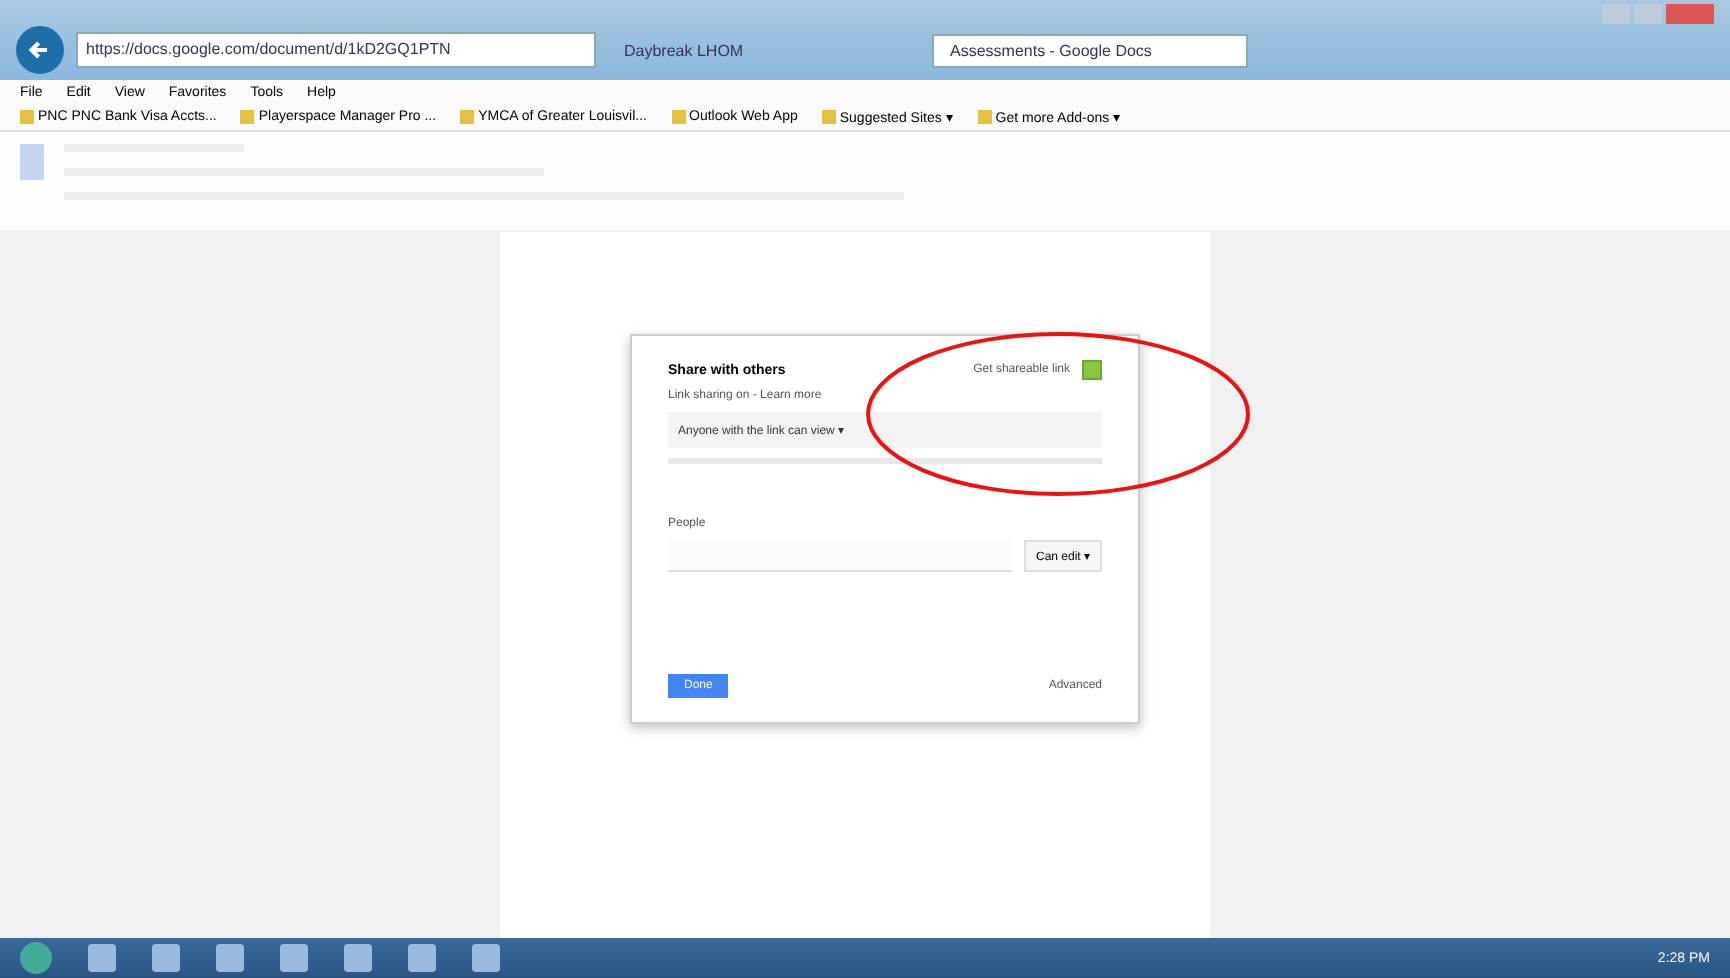 The height and width of the screenshot is (978, 1730). I want to click on address-field: https://docs.google.com/document/d/1kD2GQ1PTN, so click(336, 50).